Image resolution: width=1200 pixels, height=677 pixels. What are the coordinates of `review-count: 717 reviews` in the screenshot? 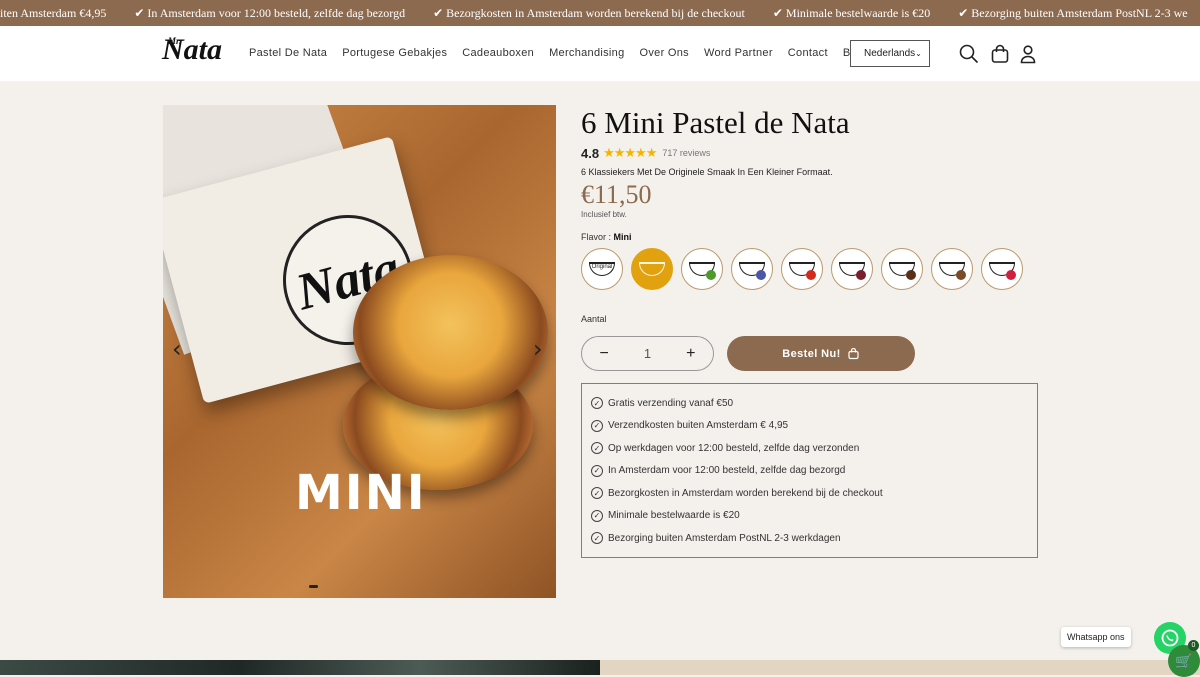 It's located at (686, 153).